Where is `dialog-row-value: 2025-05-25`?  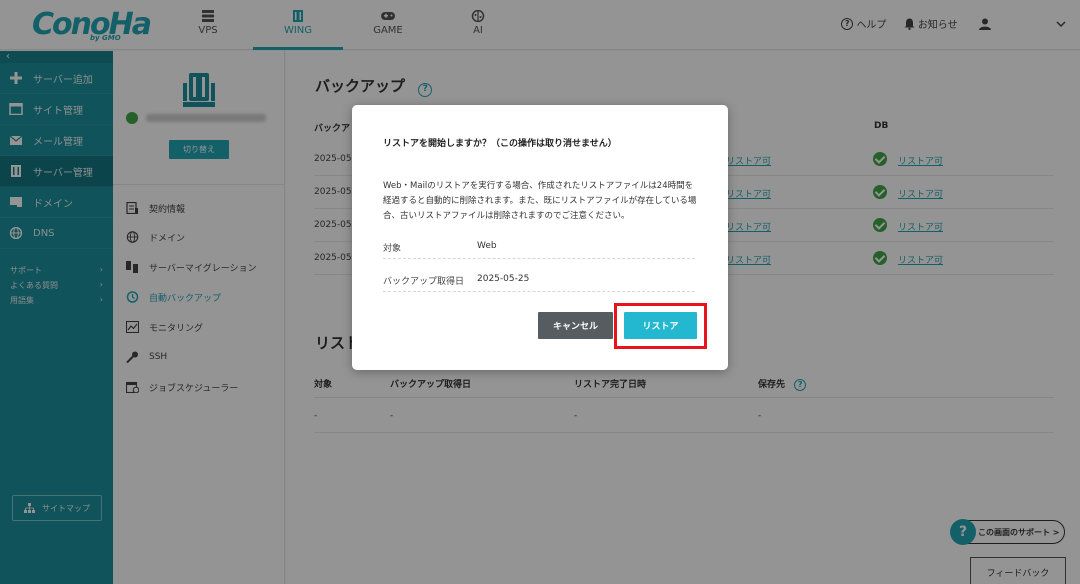
dialog-row-value: 2025-05-25 is located at coordinates (503, 279).